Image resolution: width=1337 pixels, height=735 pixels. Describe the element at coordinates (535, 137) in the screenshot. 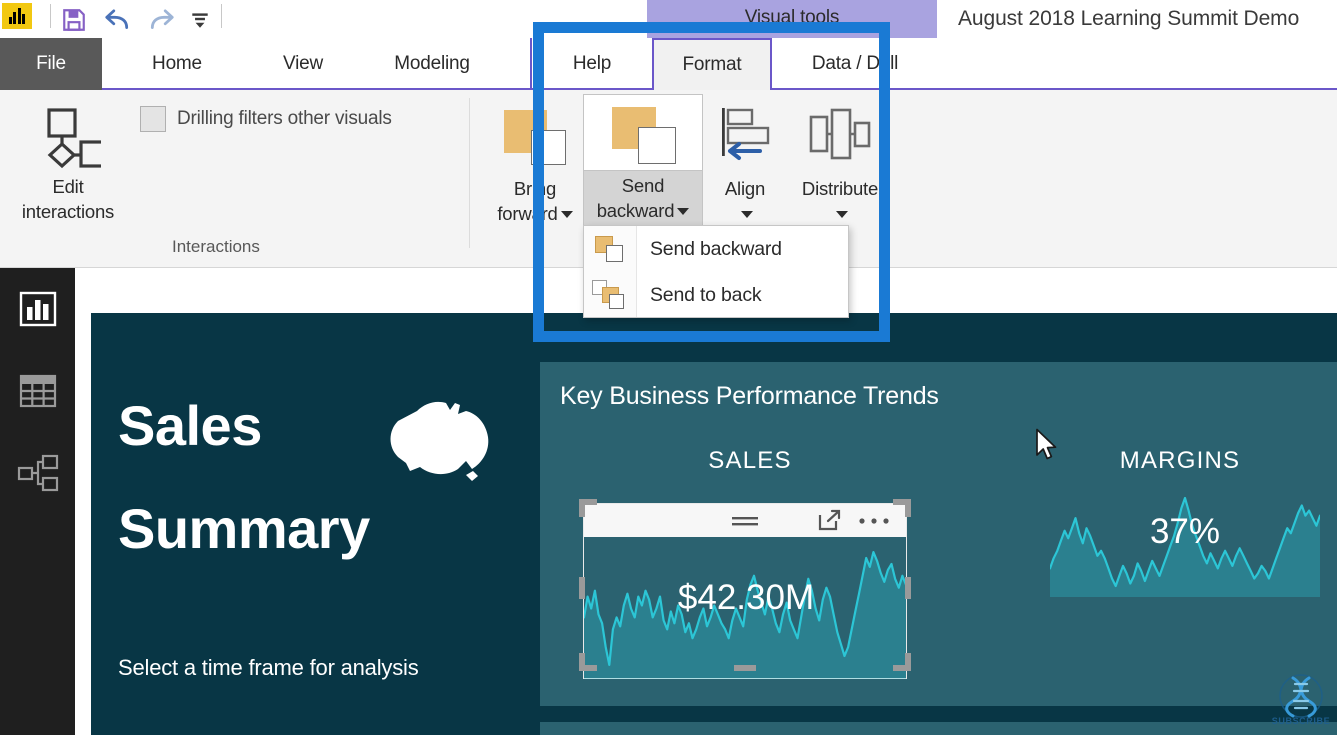

I see `bring-forward-icon` at that location.